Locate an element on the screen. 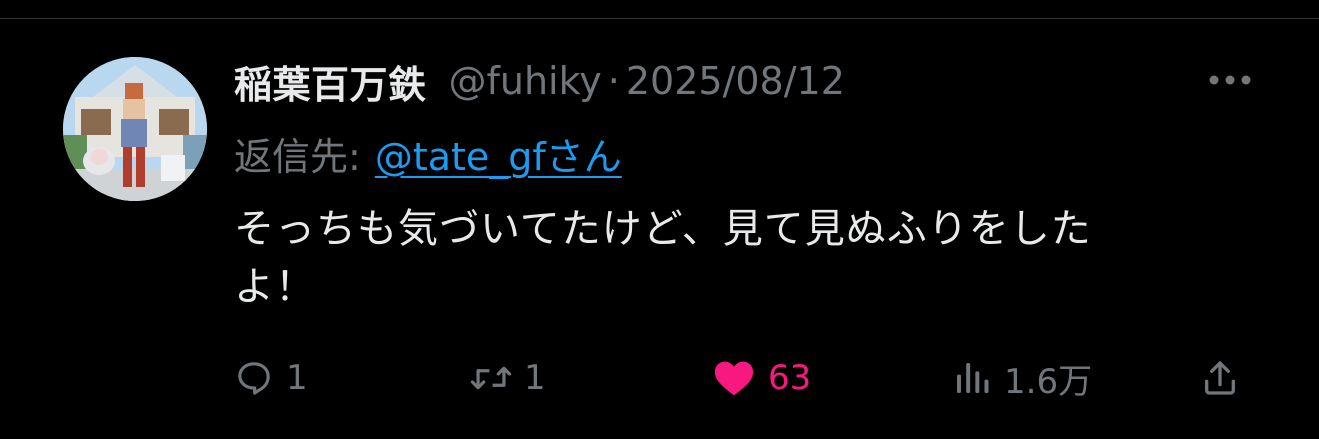 The width and height of the screenshot is (1319, 439). heart-icon is located at coordinates (734, 378).